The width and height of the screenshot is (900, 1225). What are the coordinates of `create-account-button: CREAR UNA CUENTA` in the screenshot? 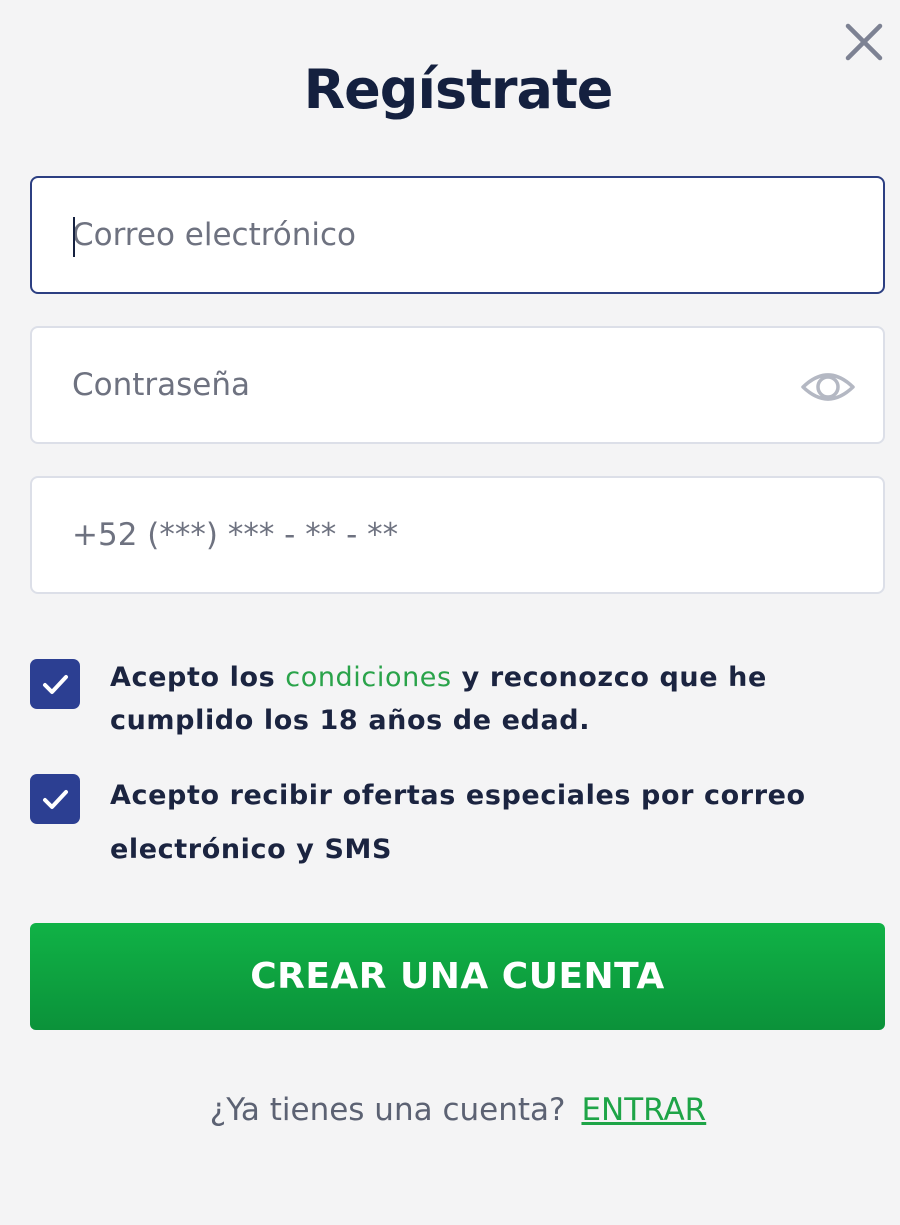 It's located at (457, 976).